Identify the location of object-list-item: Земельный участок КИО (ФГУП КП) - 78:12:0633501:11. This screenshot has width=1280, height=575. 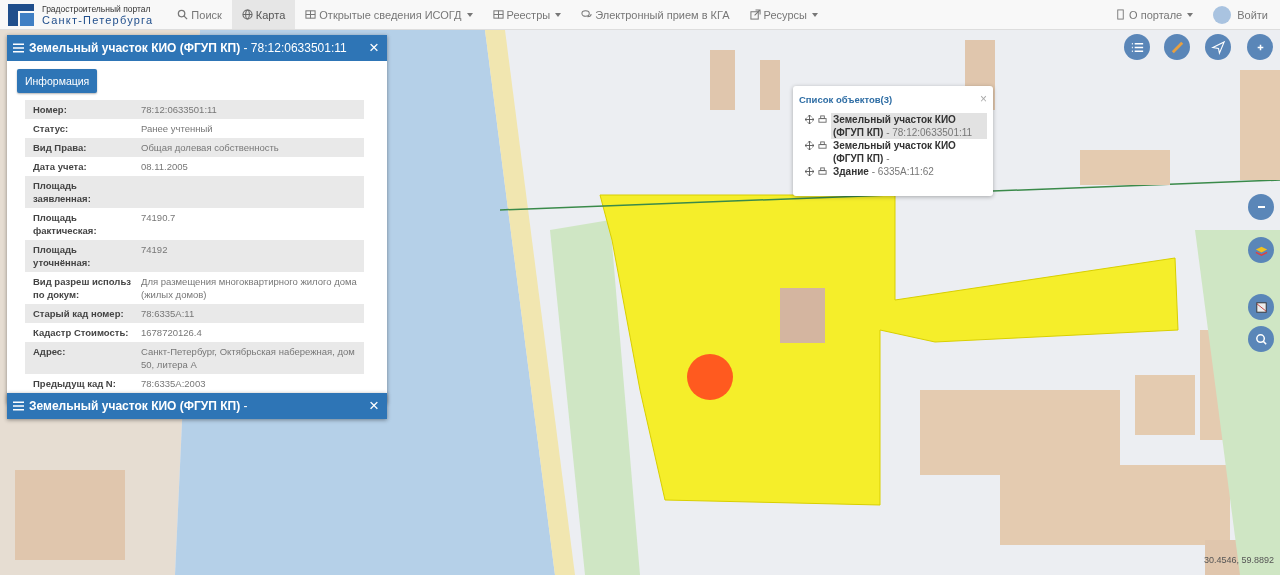
(909, 126).